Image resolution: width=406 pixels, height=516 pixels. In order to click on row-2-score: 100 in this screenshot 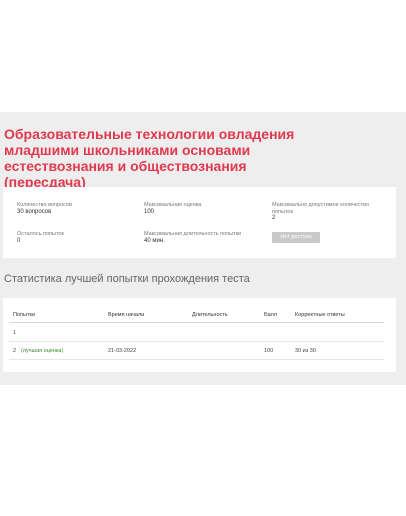, I will do `click(269, 351)`.